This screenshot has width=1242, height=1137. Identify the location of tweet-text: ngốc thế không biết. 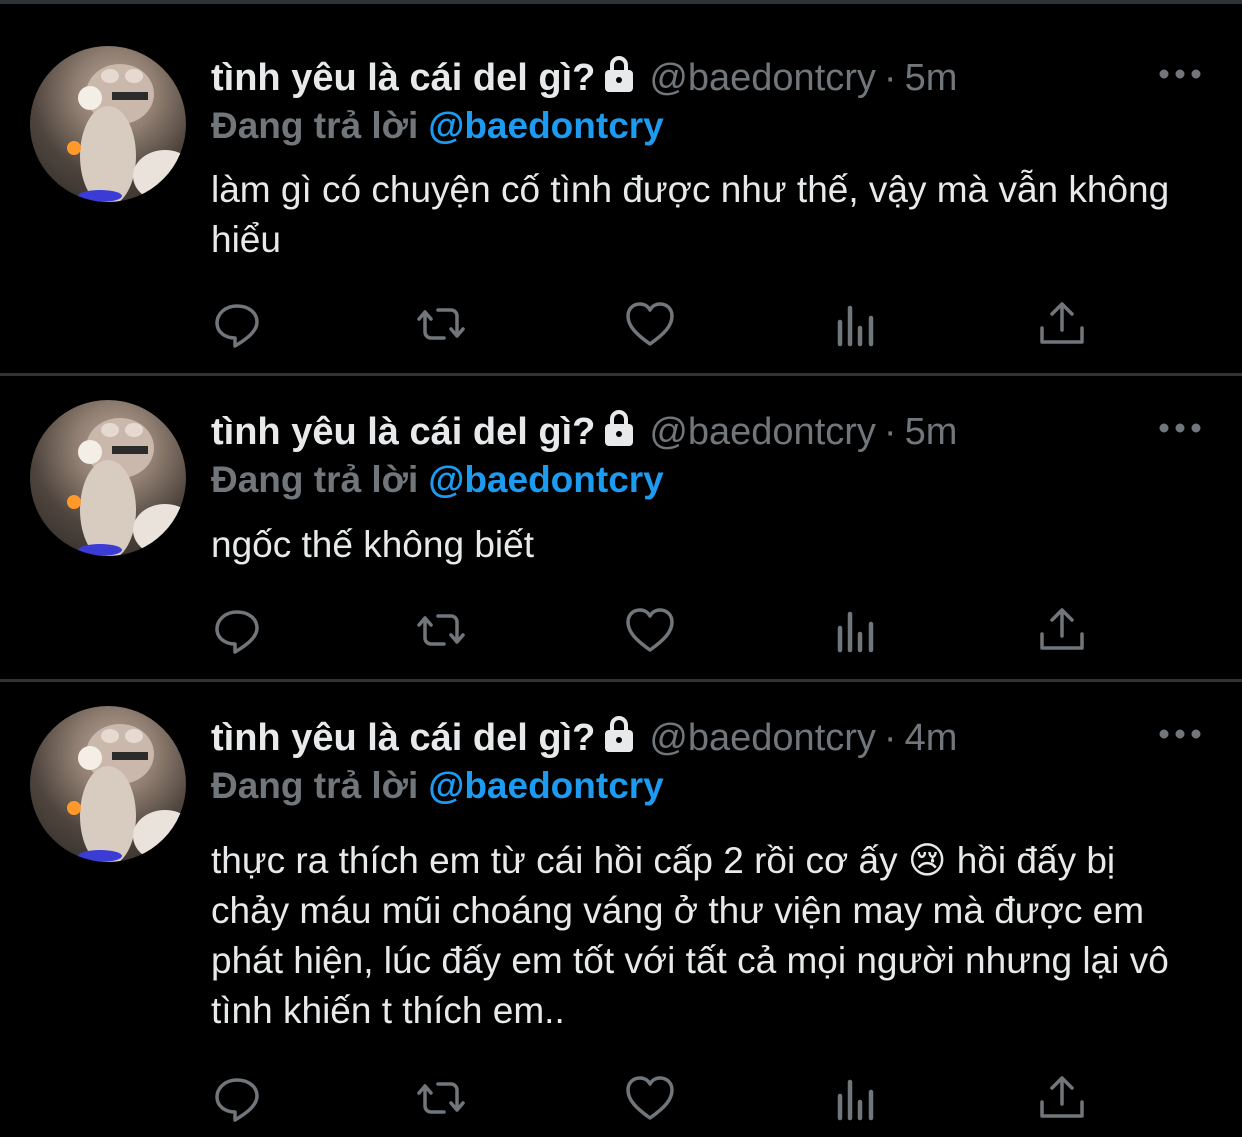
(372, 544).